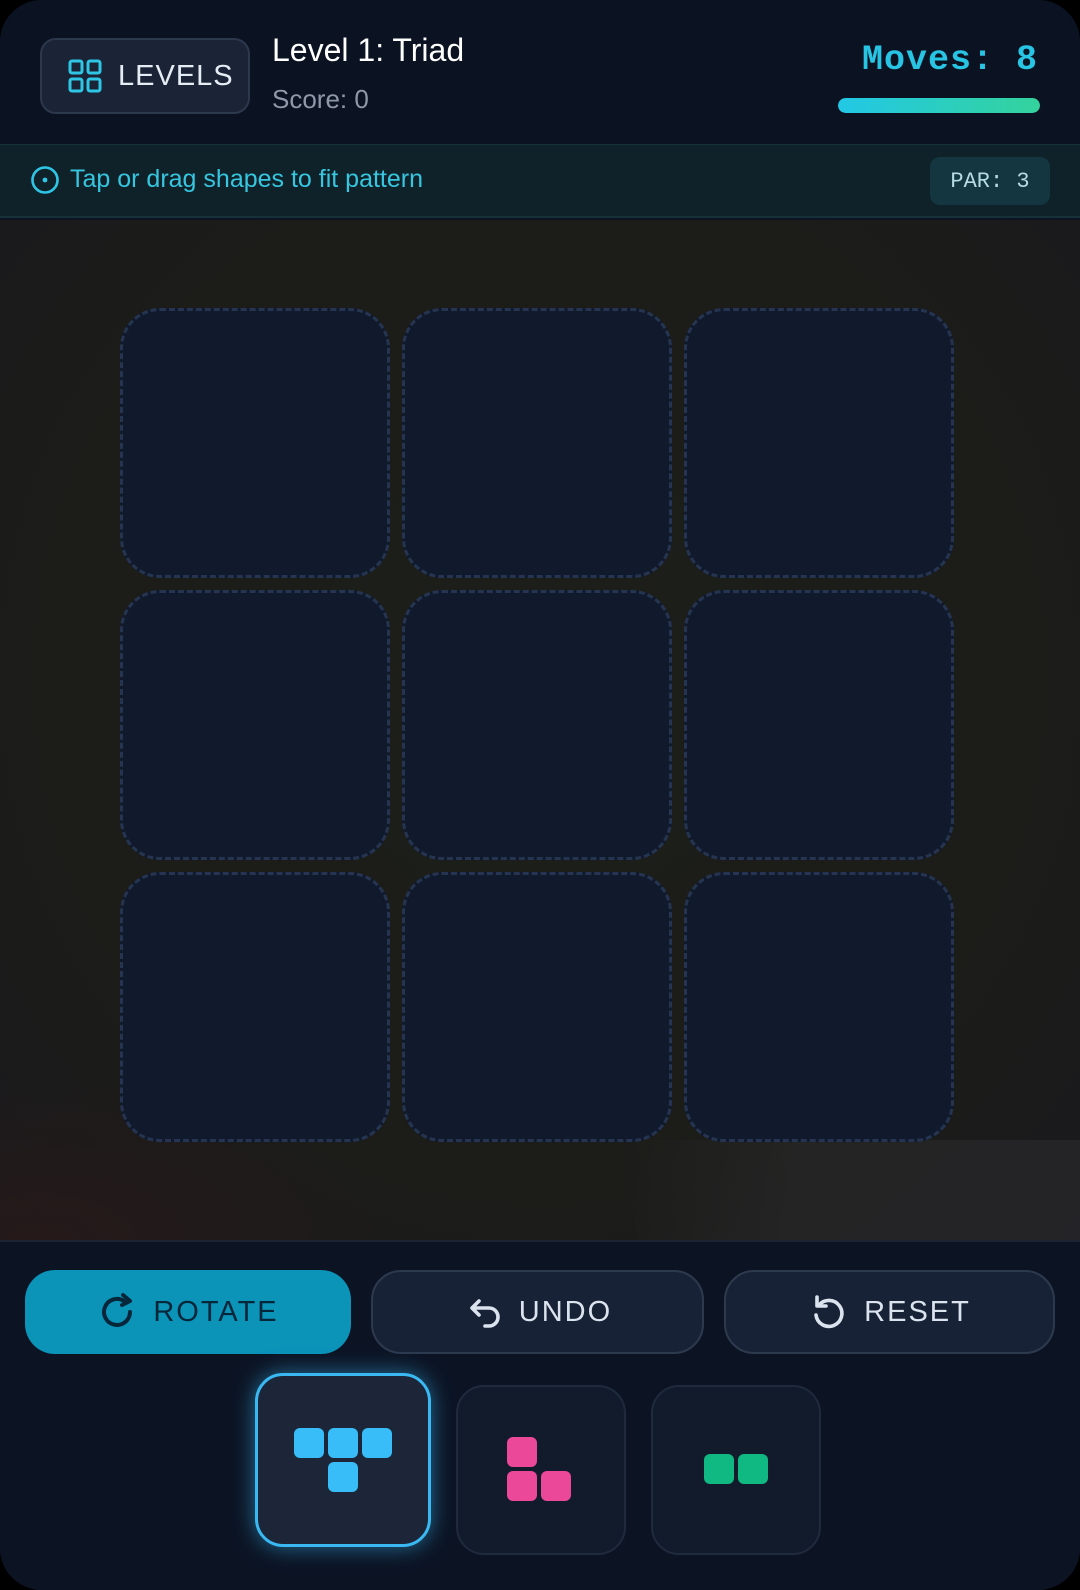  What do you see at coordinates (917, 1311) in the screenshot?
I see `reset-button-label: RESET` at bounding box center [917, 1311].